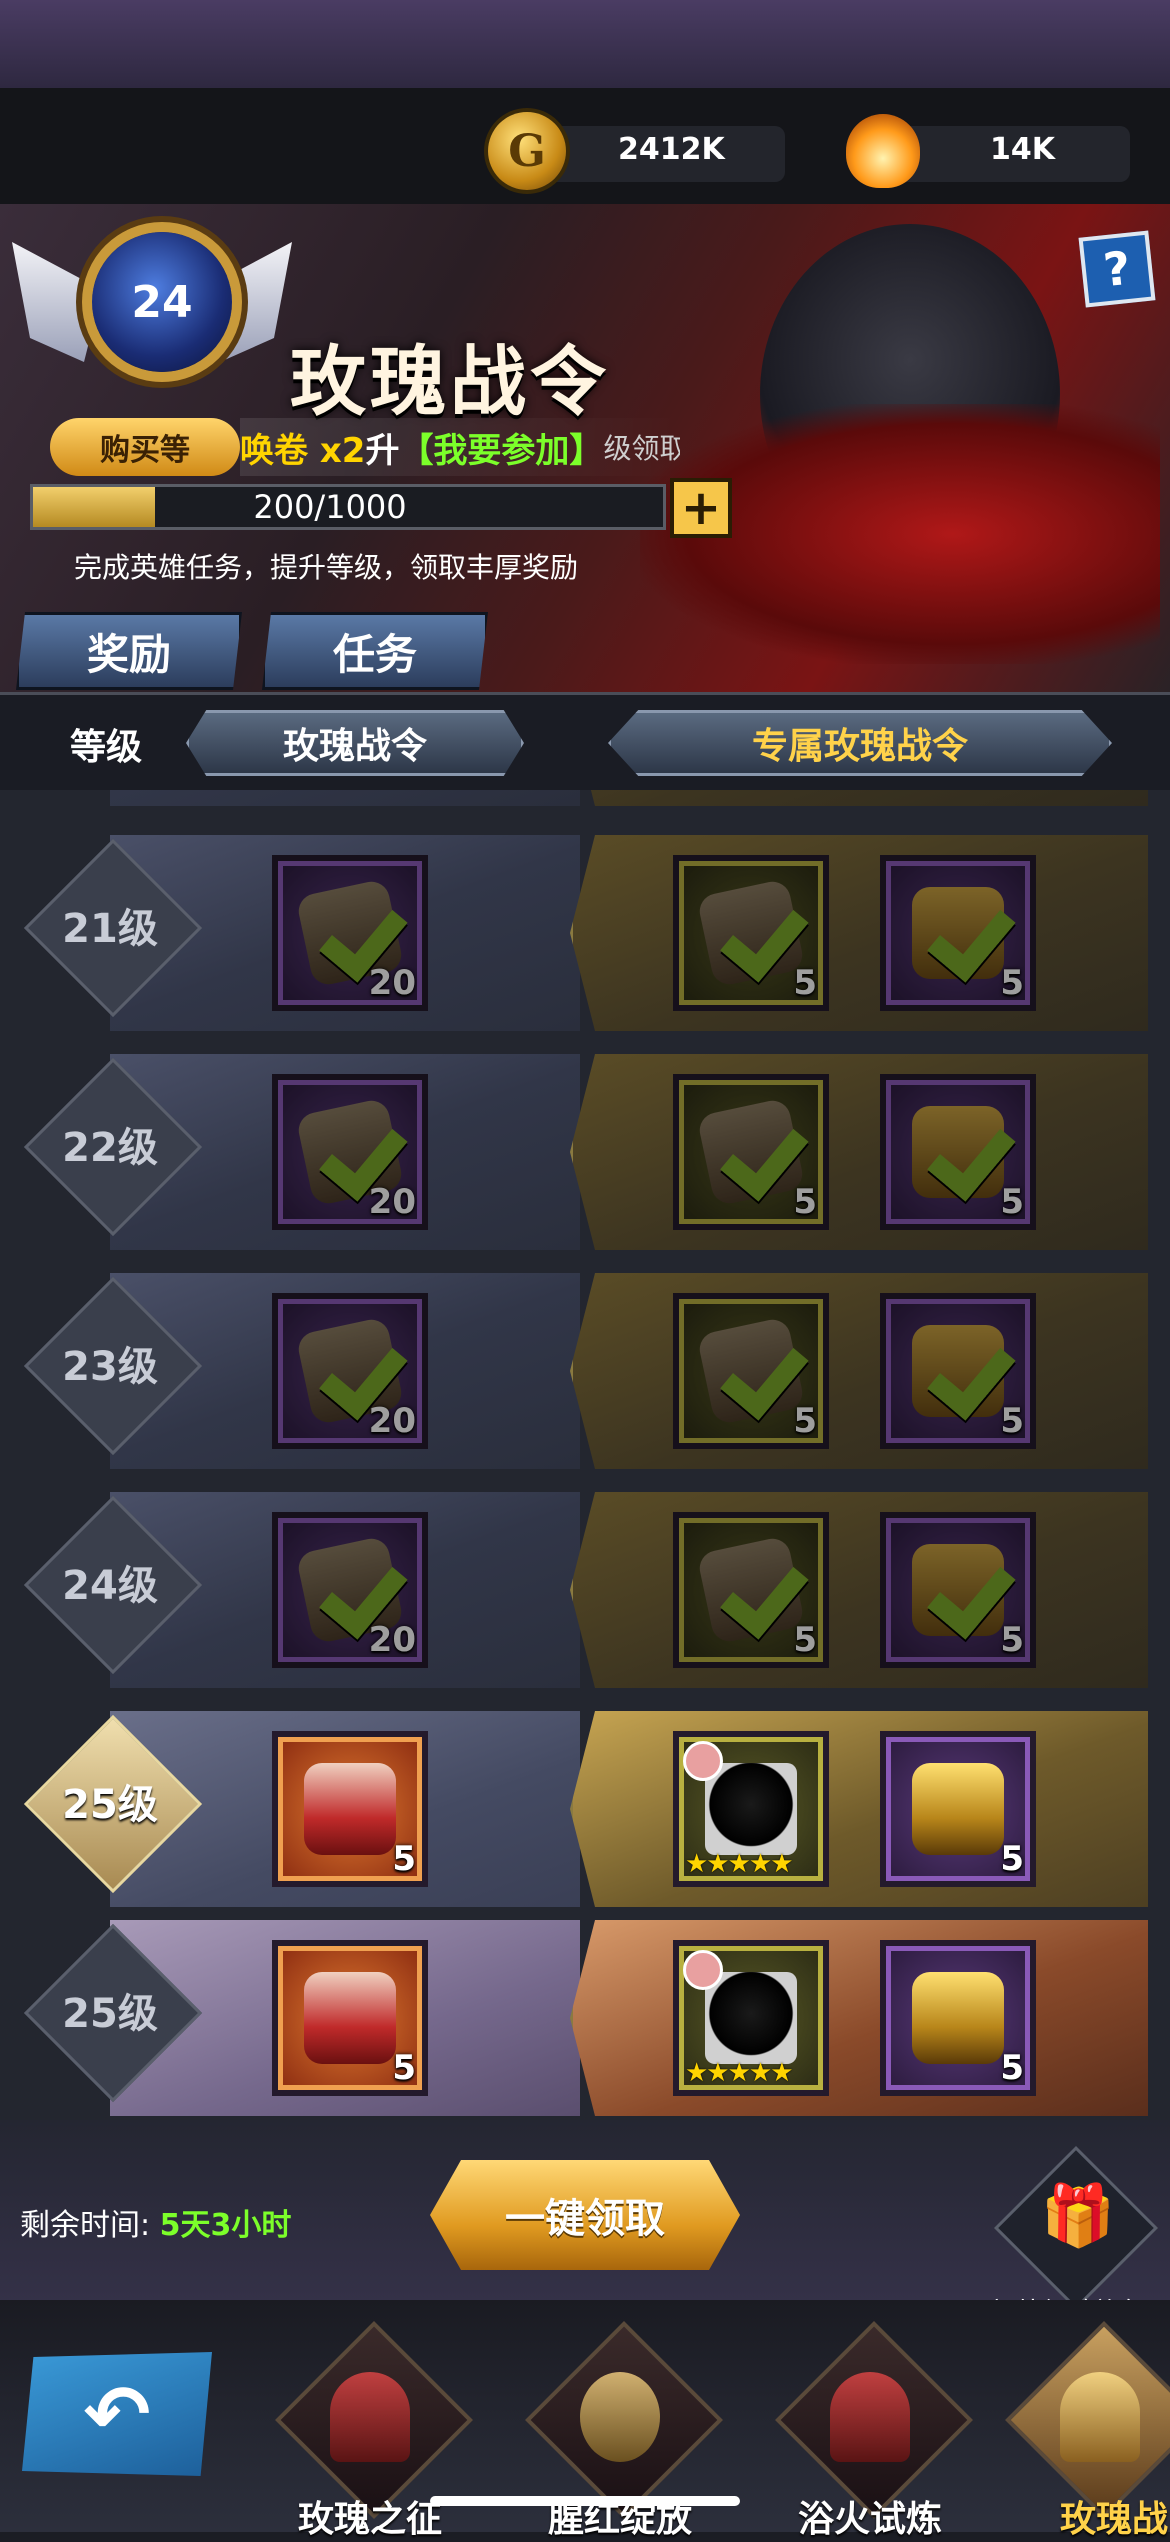 The image size is (1170, 2542). What do you see at coordinates (113, 1147) in the screenshot?
I see `level-badge-22: 22级` at bounding box center [113, 1147].